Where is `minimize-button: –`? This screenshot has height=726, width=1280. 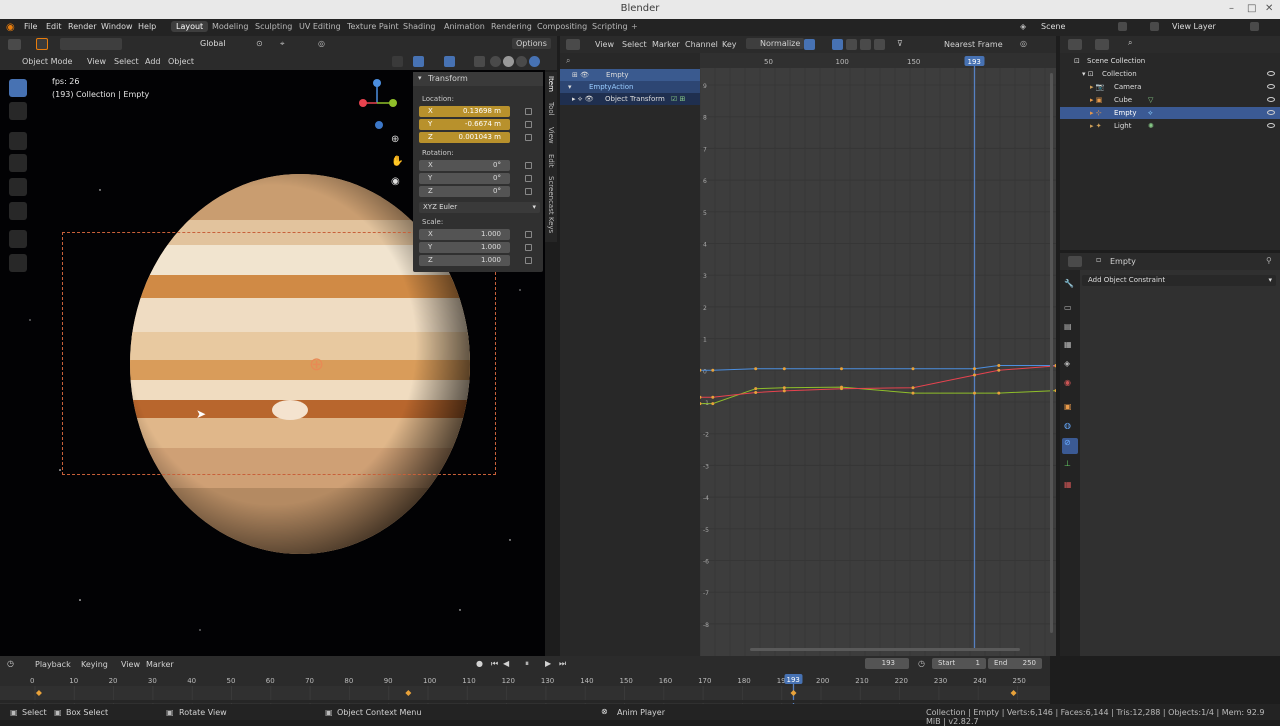
minimize-button: – is located at coordinates (1231, 8).